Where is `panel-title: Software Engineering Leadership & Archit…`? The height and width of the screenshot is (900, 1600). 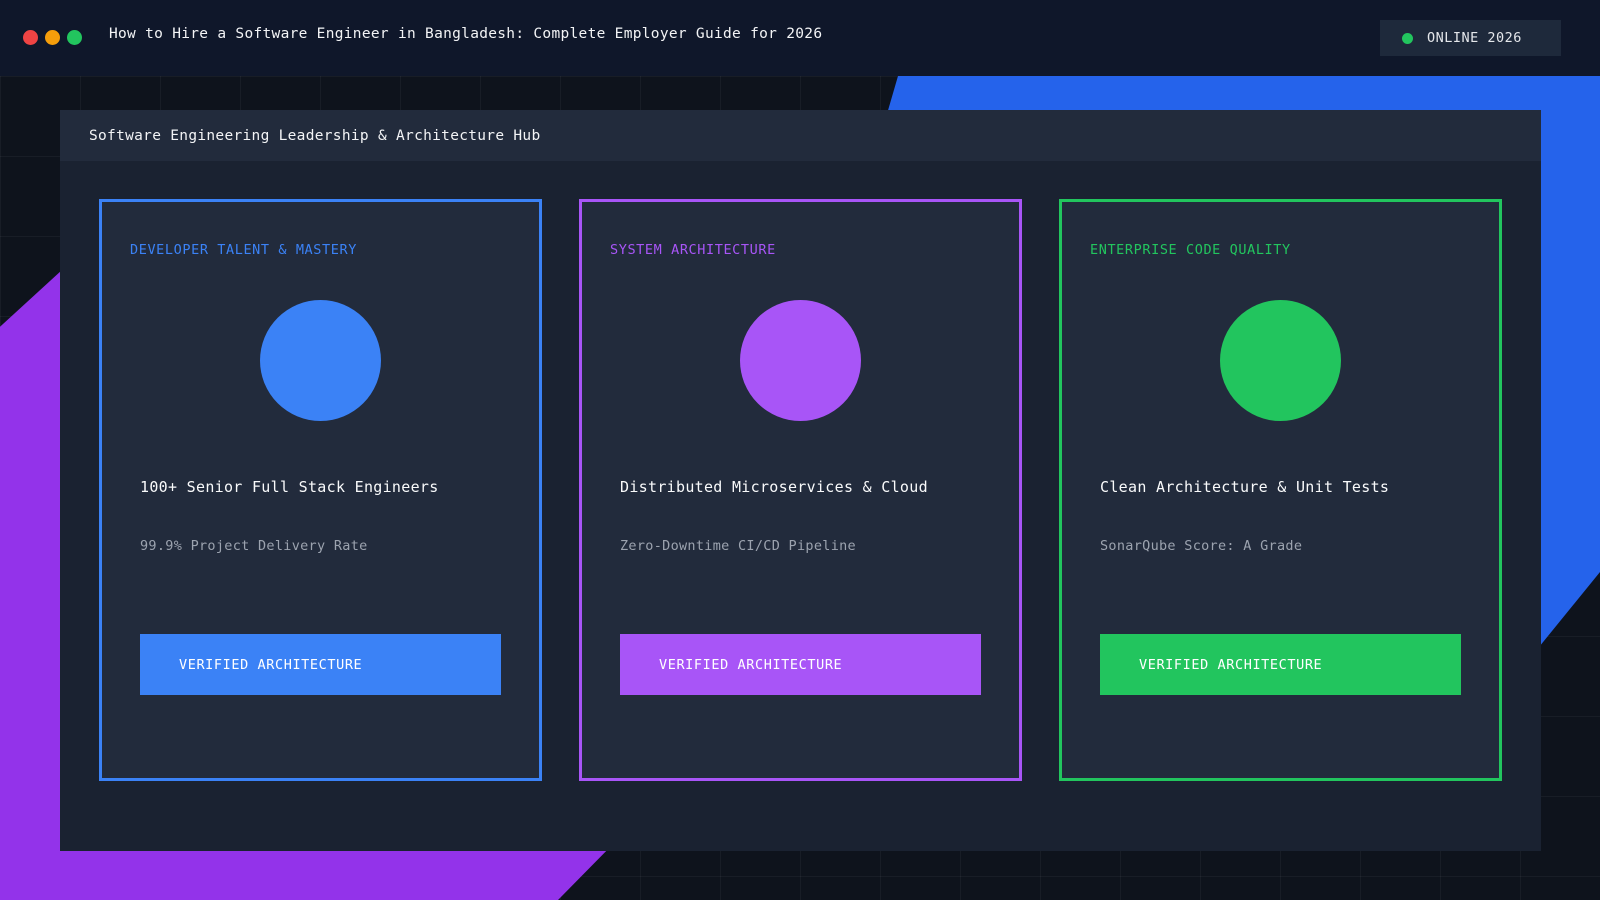
panel-title: Software Engineering Leadership & Archit… is located at coordinates (315, 135).